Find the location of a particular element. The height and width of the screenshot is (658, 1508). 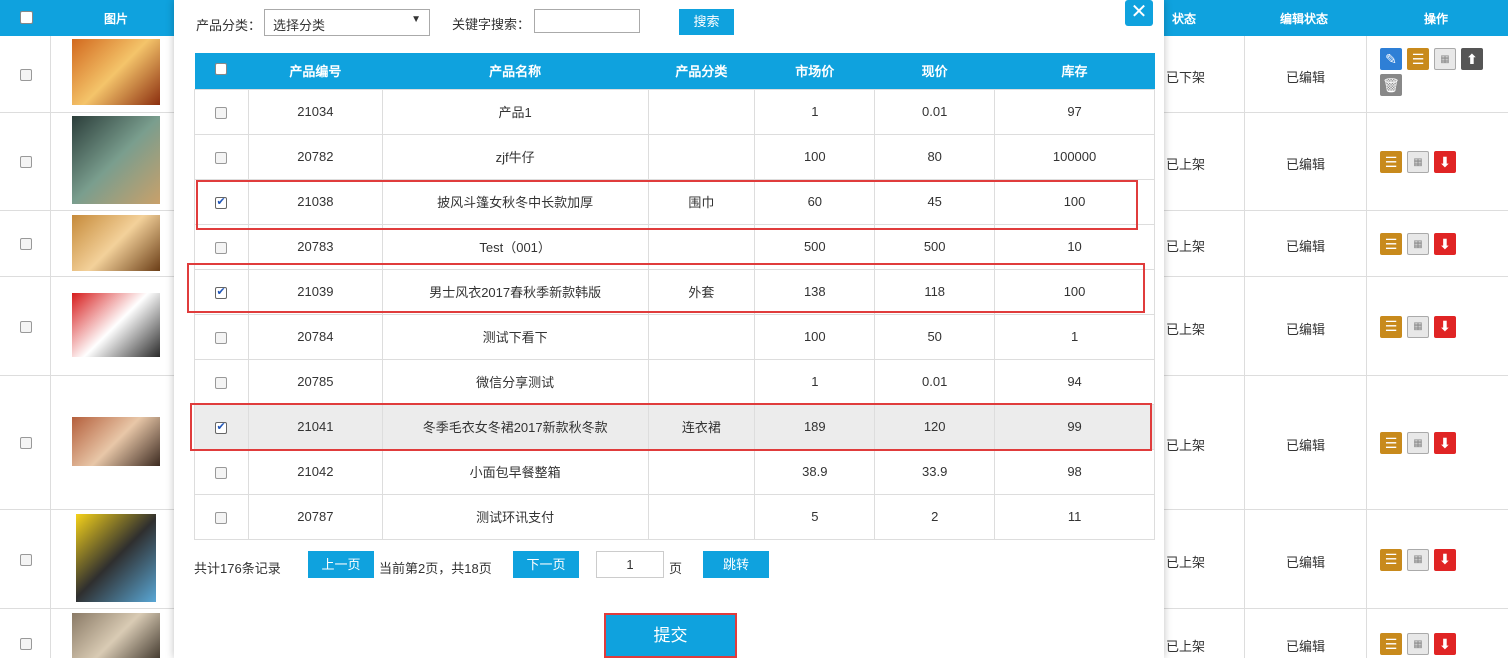

product-row: 21039男士风衣2017春秋季新款韩版外套138118100 is located at coordinates (674, 291).